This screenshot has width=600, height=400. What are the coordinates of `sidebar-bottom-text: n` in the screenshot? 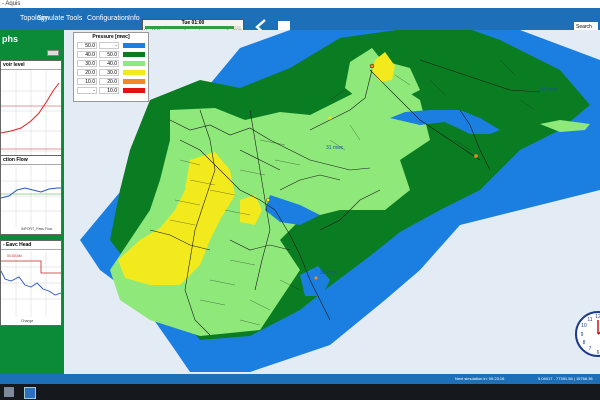 It's located at (3, 324).